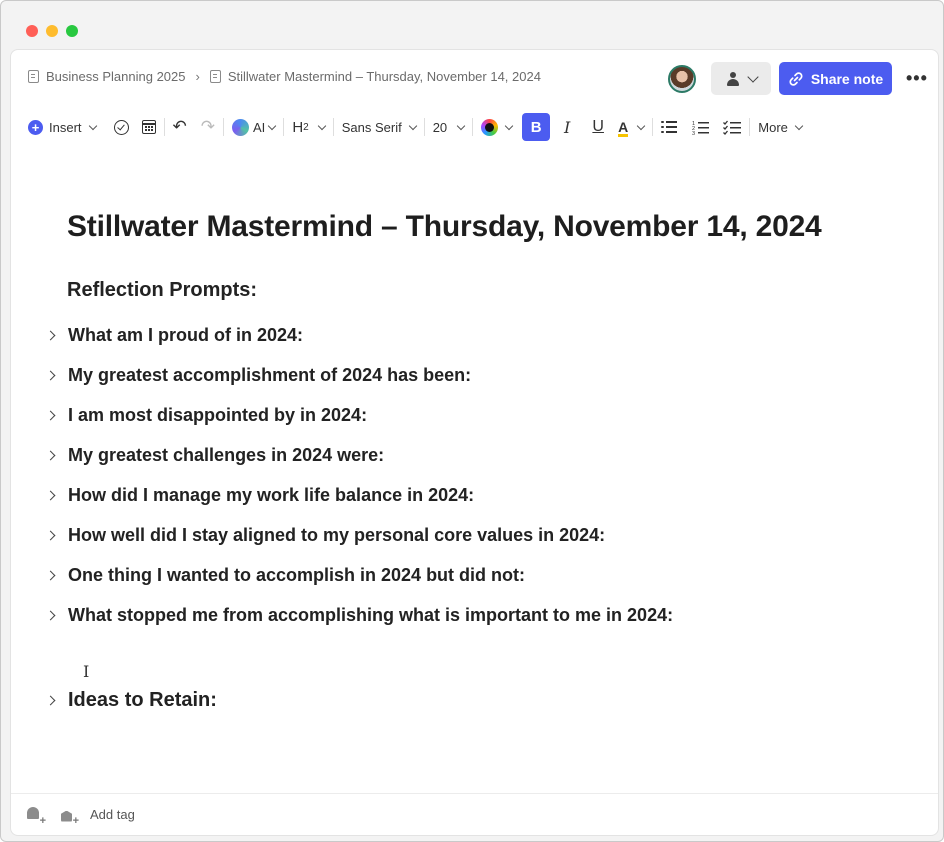  Describe the element at coordinates (254, 127) in the screenshot. I see `ai-menu-button: AI` at that location.